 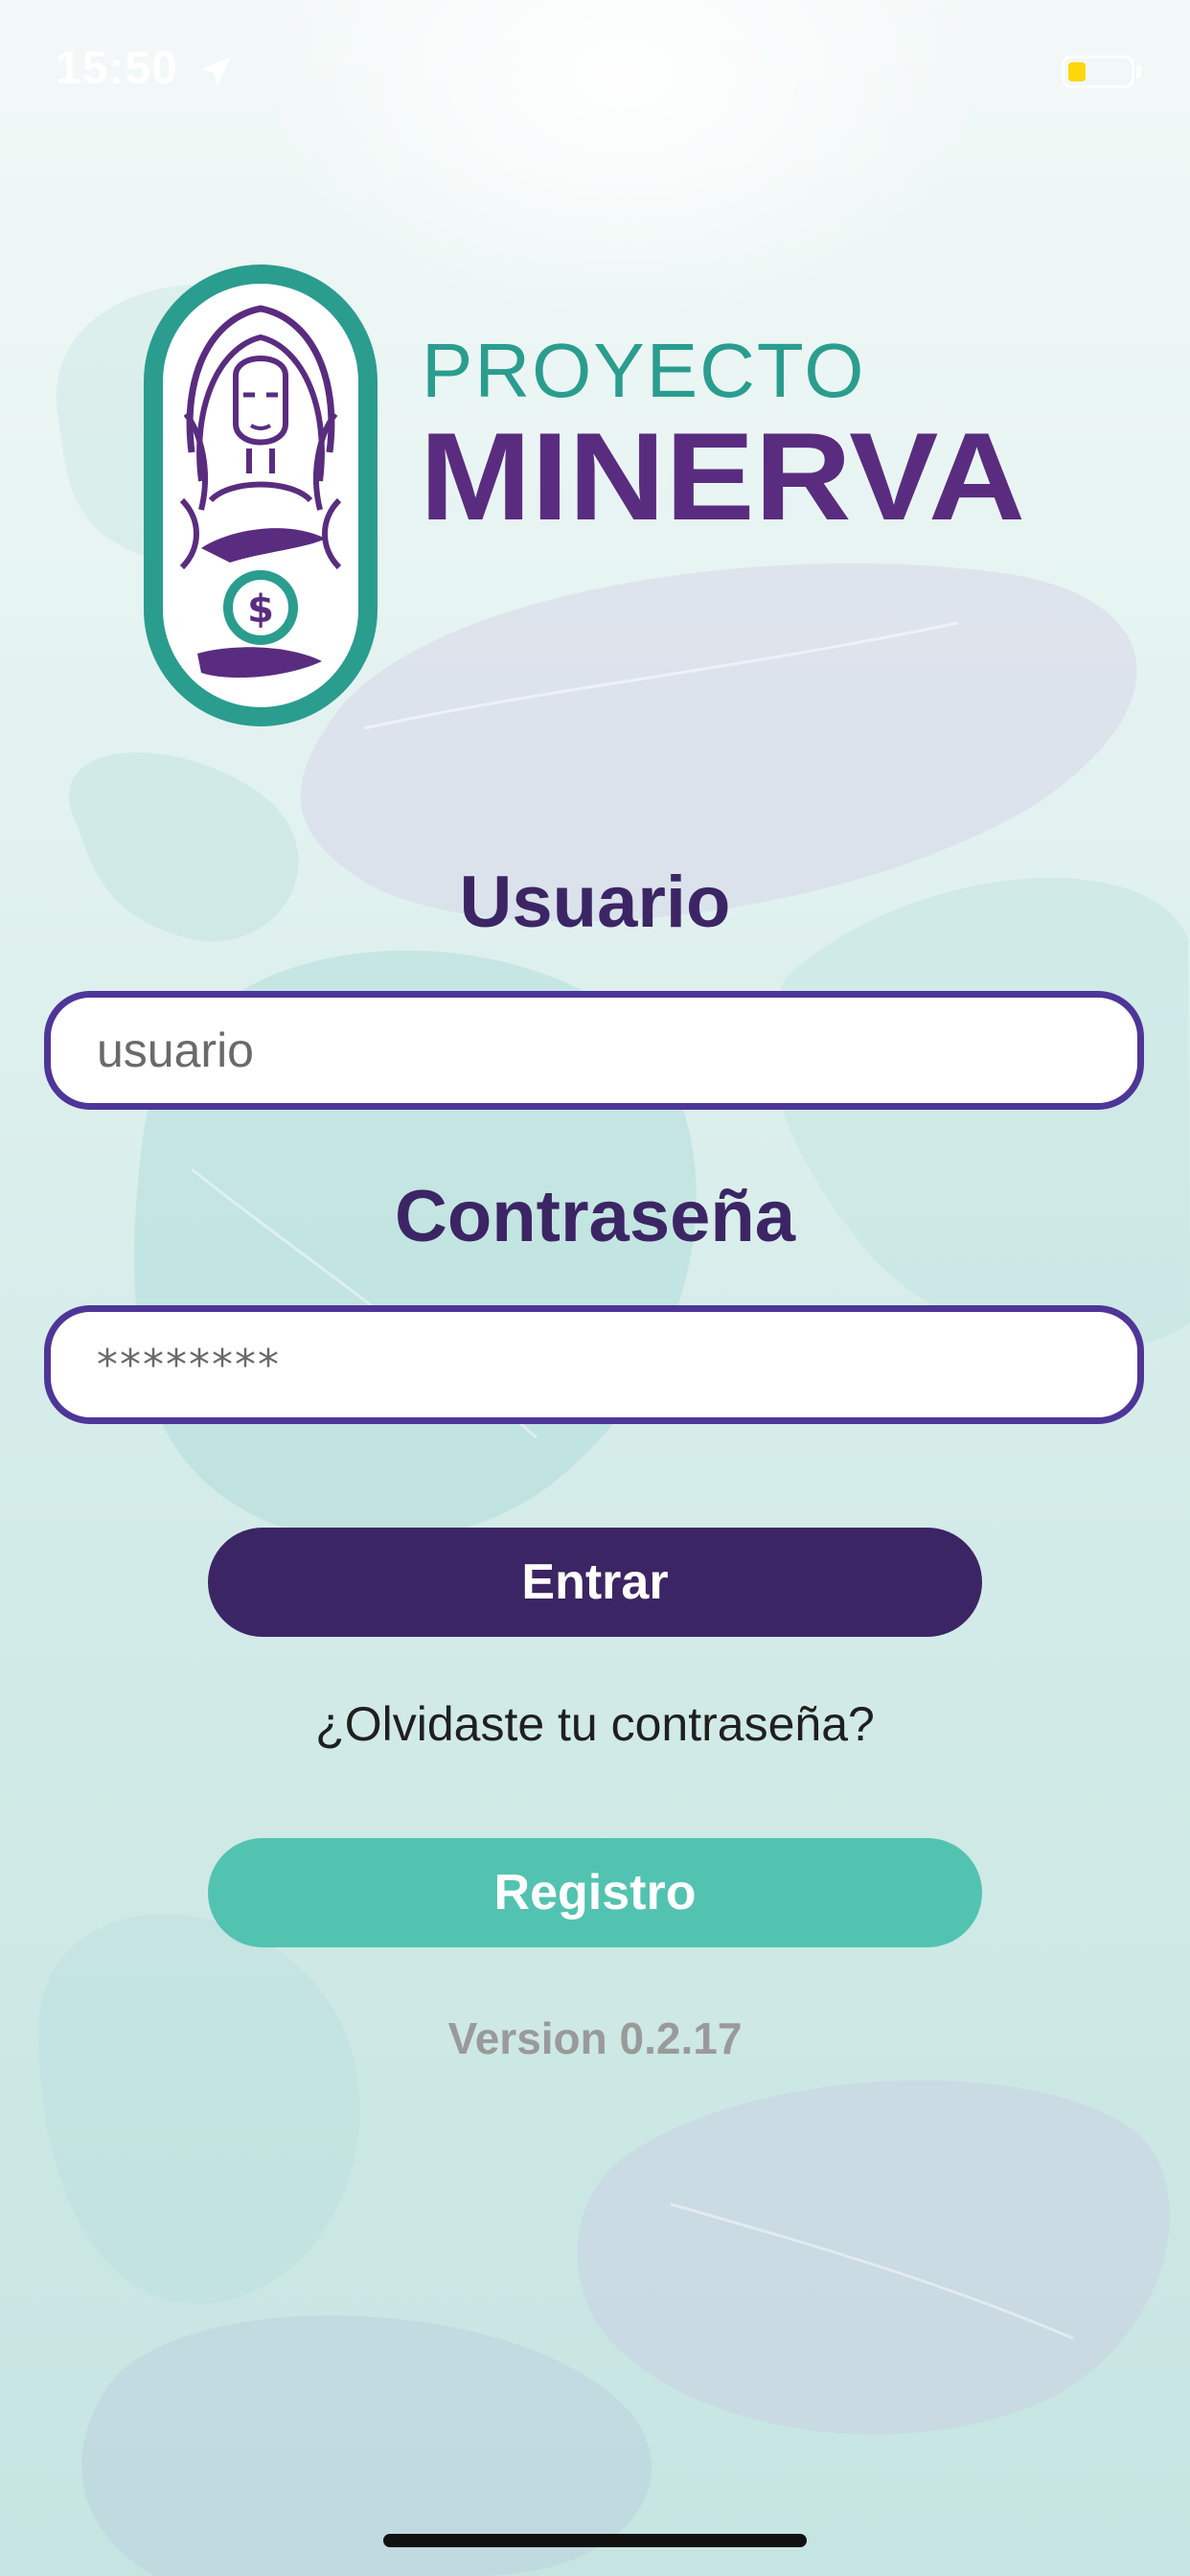 I want to click on location-arrow-icon, so click(x=216, y=72).